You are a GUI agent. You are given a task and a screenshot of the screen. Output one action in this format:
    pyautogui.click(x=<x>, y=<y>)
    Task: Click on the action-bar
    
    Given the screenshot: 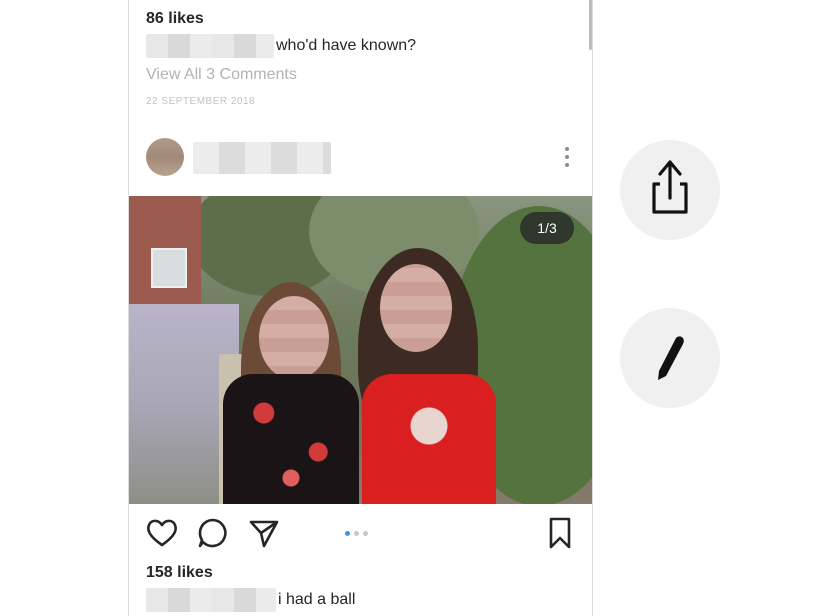 What is the action you would take?
    pyautogui.click(x=360, y=534)
    